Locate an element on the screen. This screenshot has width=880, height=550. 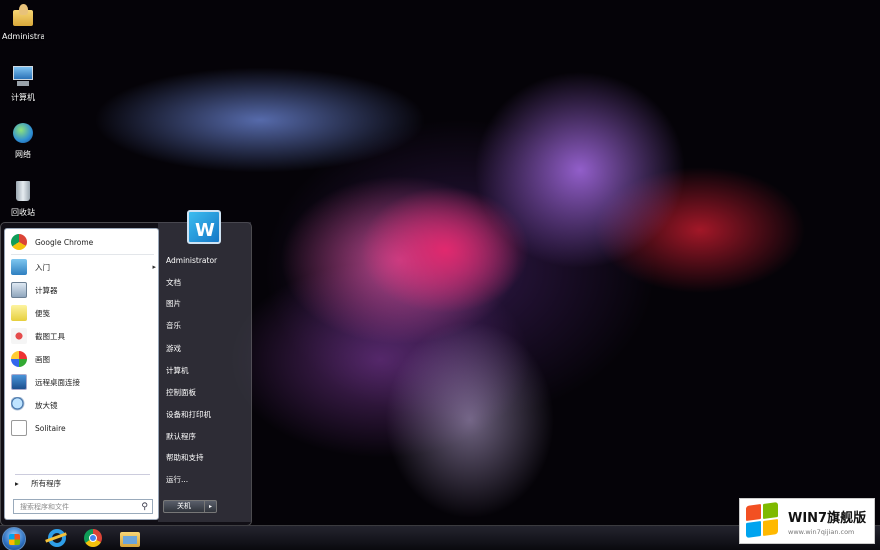
program-item-remote-desktop: 远程桌面连接 is located at coordinates (83, 382).